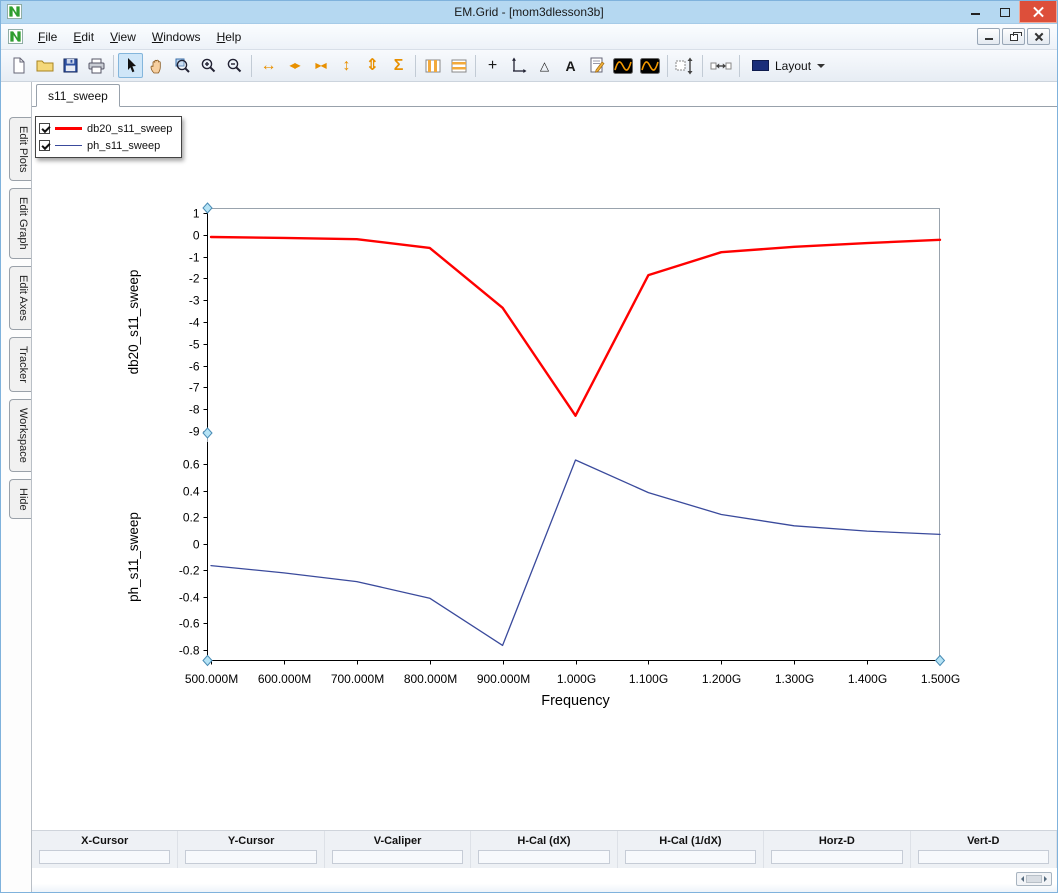  Describe the element at coordinates (96, 65) in the screenshot. I see `print-button` at that location.